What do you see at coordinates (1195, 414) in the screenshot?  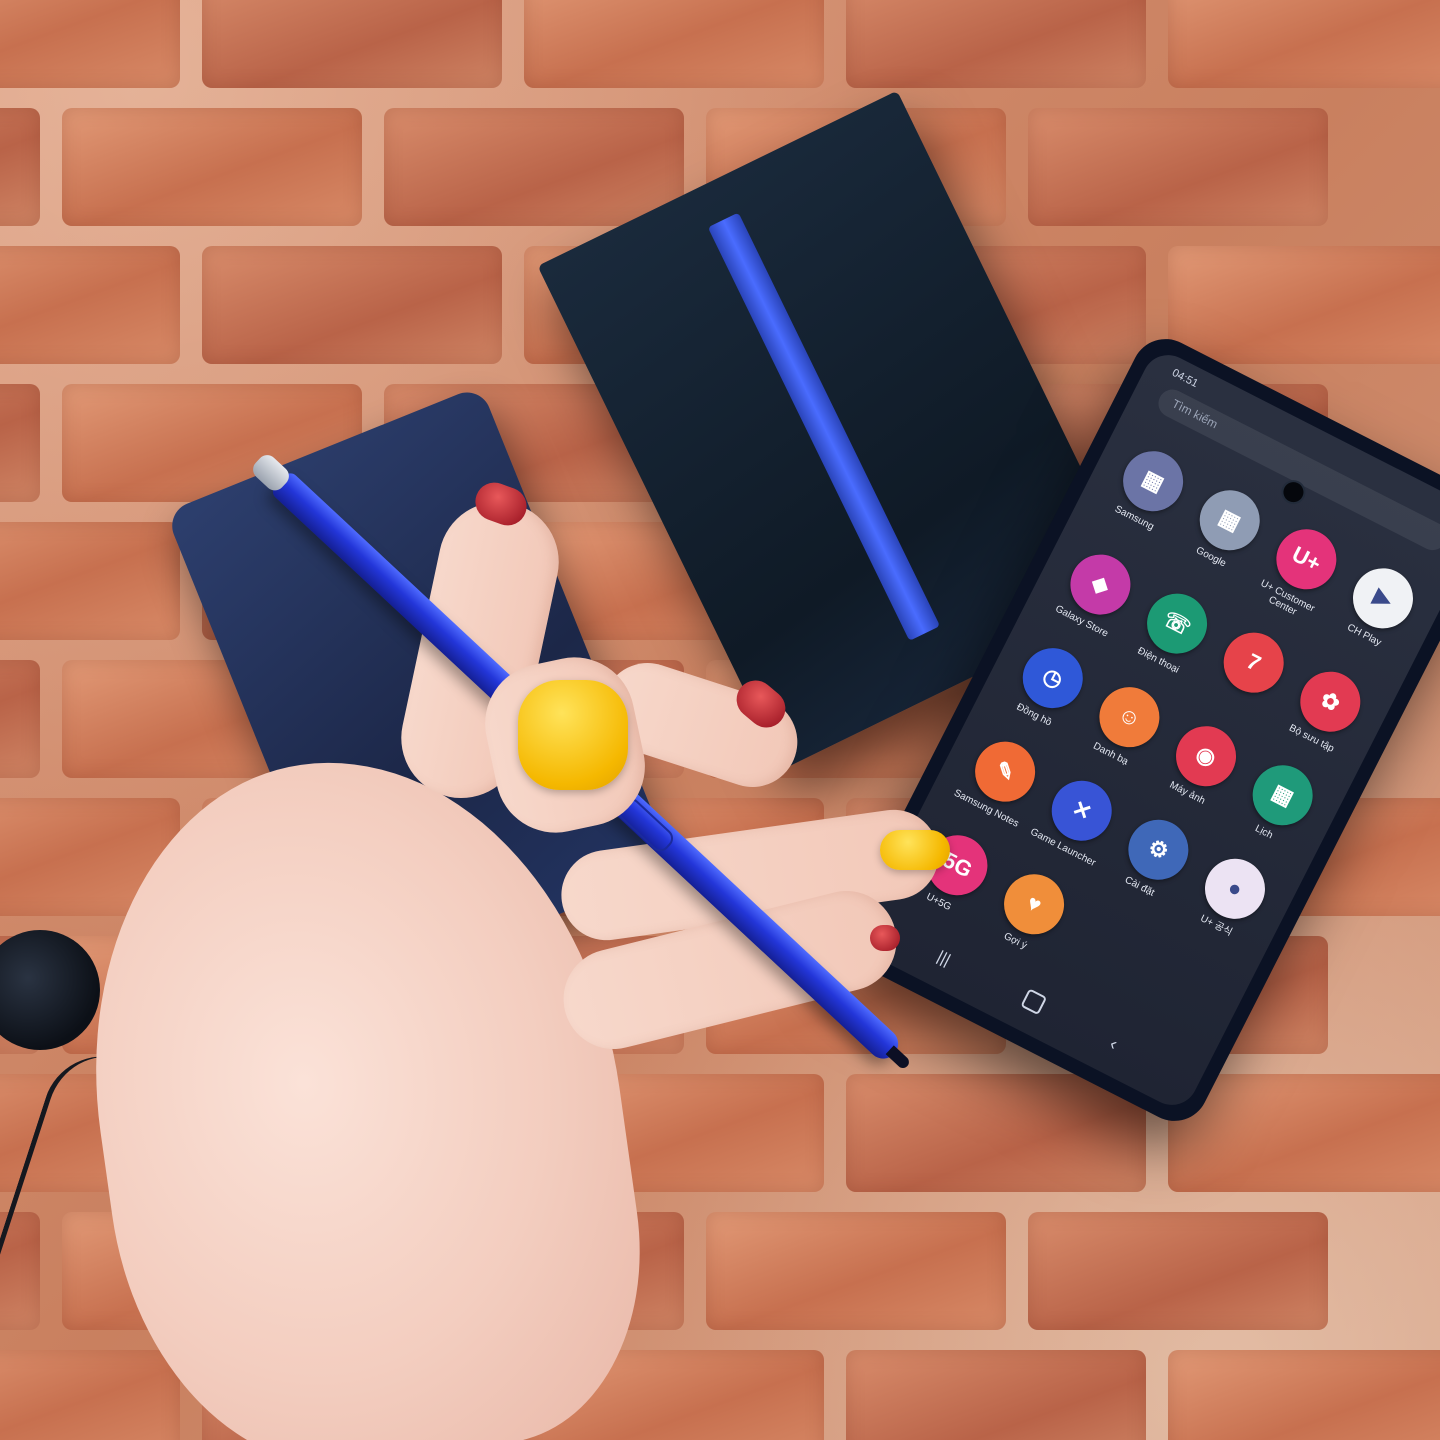 I see `search-placeholder: Tìm kiếm` at bounding box center [1195, 414].